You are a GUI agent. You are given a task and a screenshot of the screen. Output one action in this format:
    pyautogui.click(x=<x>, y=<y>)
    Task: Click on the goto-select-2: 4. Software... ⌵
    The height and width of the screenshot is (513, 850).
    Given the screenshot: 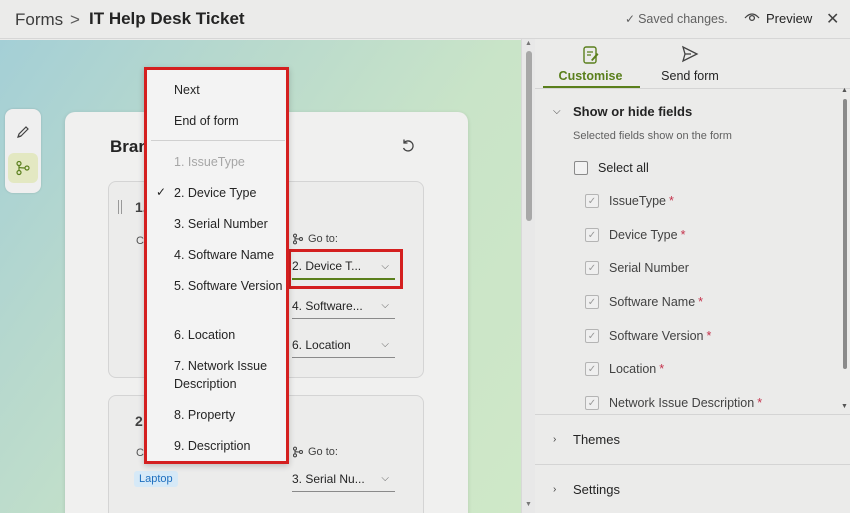 What is the action you would take?
    pyautogui.click(x=343, y=306)
    